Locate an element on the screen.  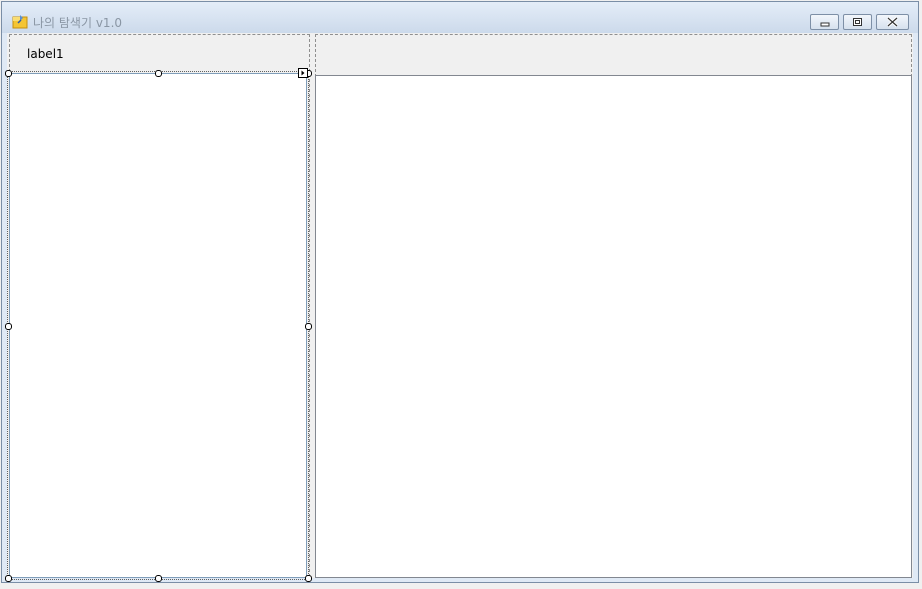
minimize-icon is located at coordinates (825, 24).